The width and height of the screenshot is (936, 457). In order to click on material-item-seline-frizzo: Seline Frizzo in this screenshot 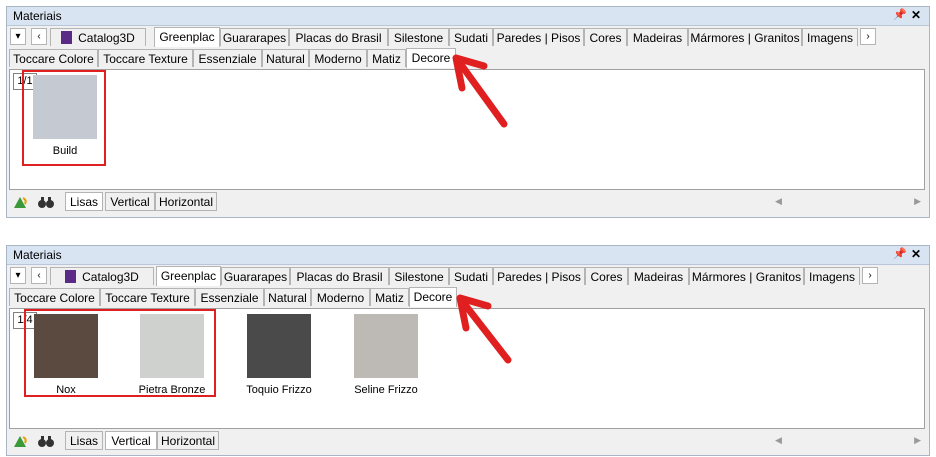, I will do `click(386, 355)`.